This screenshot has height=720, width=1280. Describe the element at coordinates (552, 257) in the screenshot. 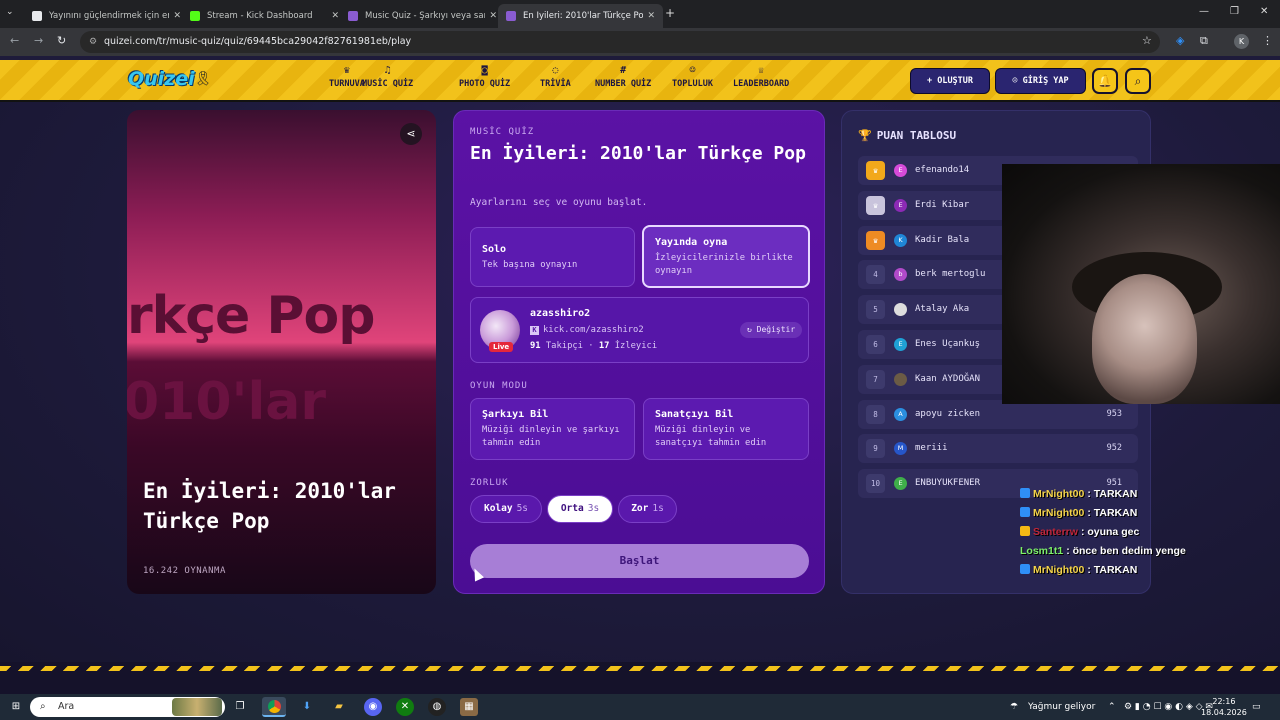

I see `mode-solo-option: Solo Tek başına oynayın` at that location.